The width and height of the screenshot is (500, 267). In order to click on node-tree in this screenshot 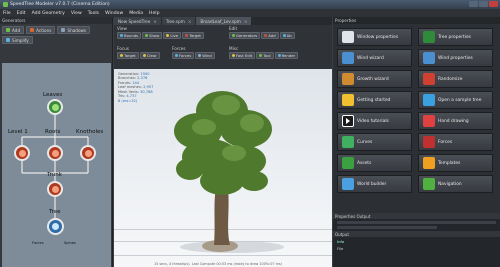, I will do `click(55, 226)`.